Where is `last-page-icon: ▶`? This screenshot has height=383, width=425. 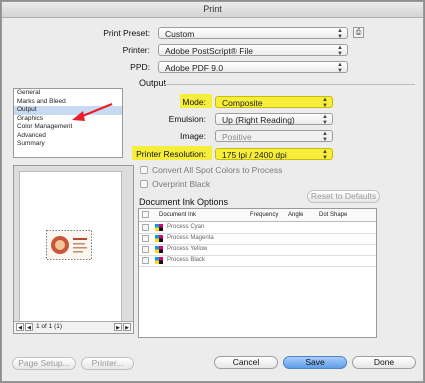 last-page-icon: ▶ is located at coordinates (127, 327).